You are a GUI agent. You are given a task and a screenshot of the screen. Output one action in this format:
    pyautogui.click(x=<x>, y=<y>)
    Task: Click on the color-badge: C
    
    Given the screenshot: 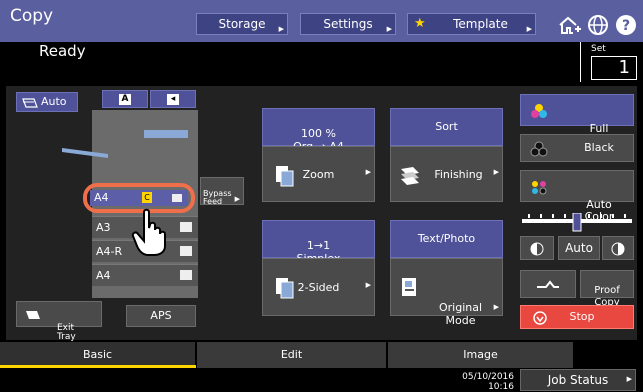 What is the action you would take?
    pyautogui.click(x=147, y=197)
    